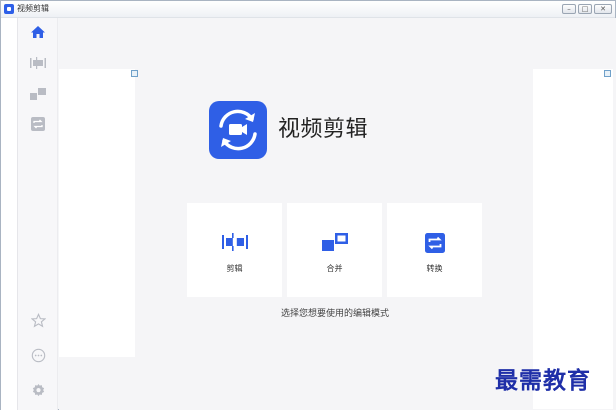  I want to click on gear-icon, so click(38, 389).